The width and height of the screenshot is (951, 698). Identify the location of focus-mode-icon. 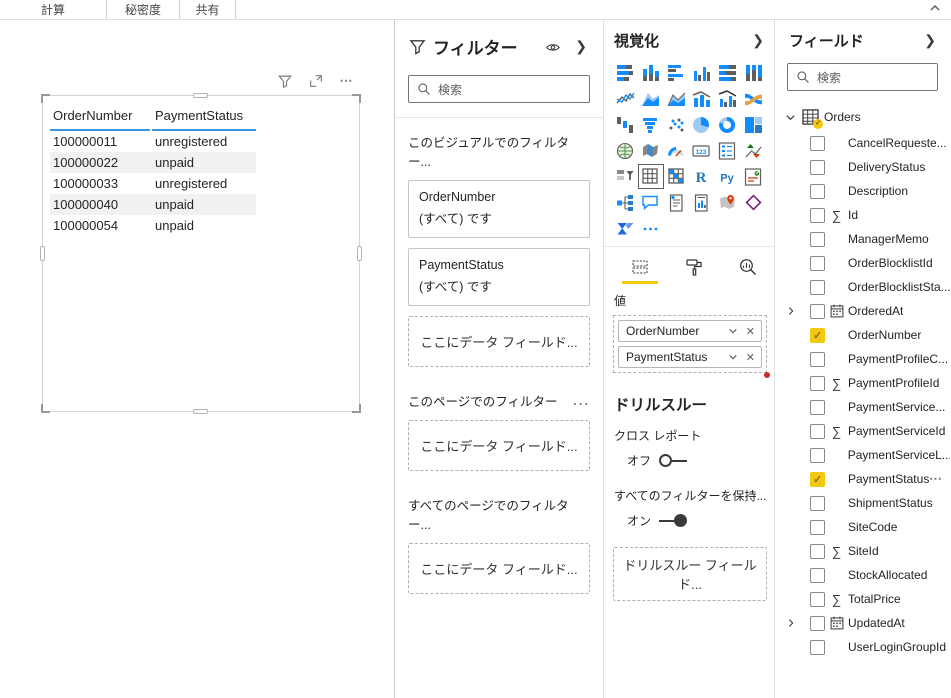
(316, 81).